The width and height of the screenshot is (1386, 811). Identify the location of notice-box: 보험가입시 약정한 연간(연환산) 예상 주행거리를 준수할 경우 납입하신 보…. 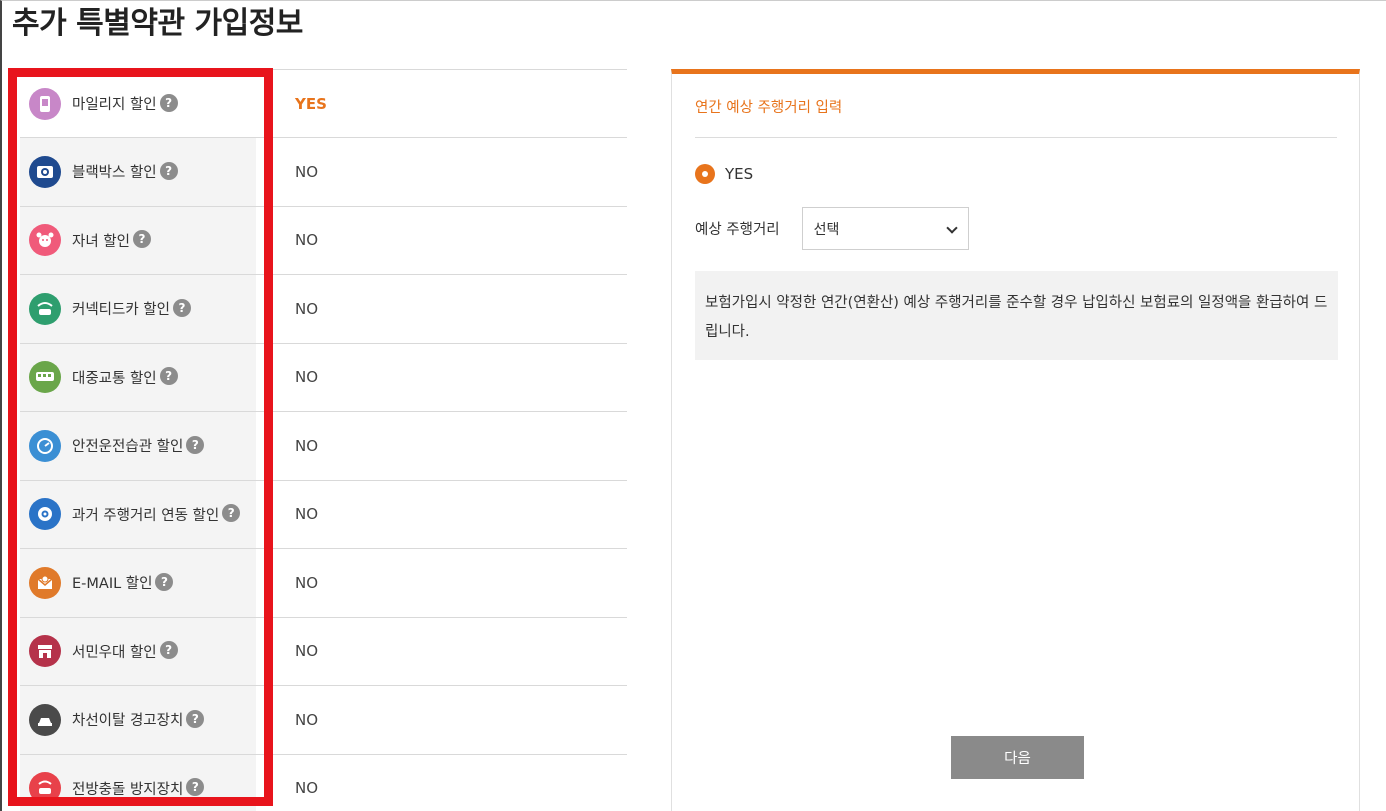
(1016, 315).